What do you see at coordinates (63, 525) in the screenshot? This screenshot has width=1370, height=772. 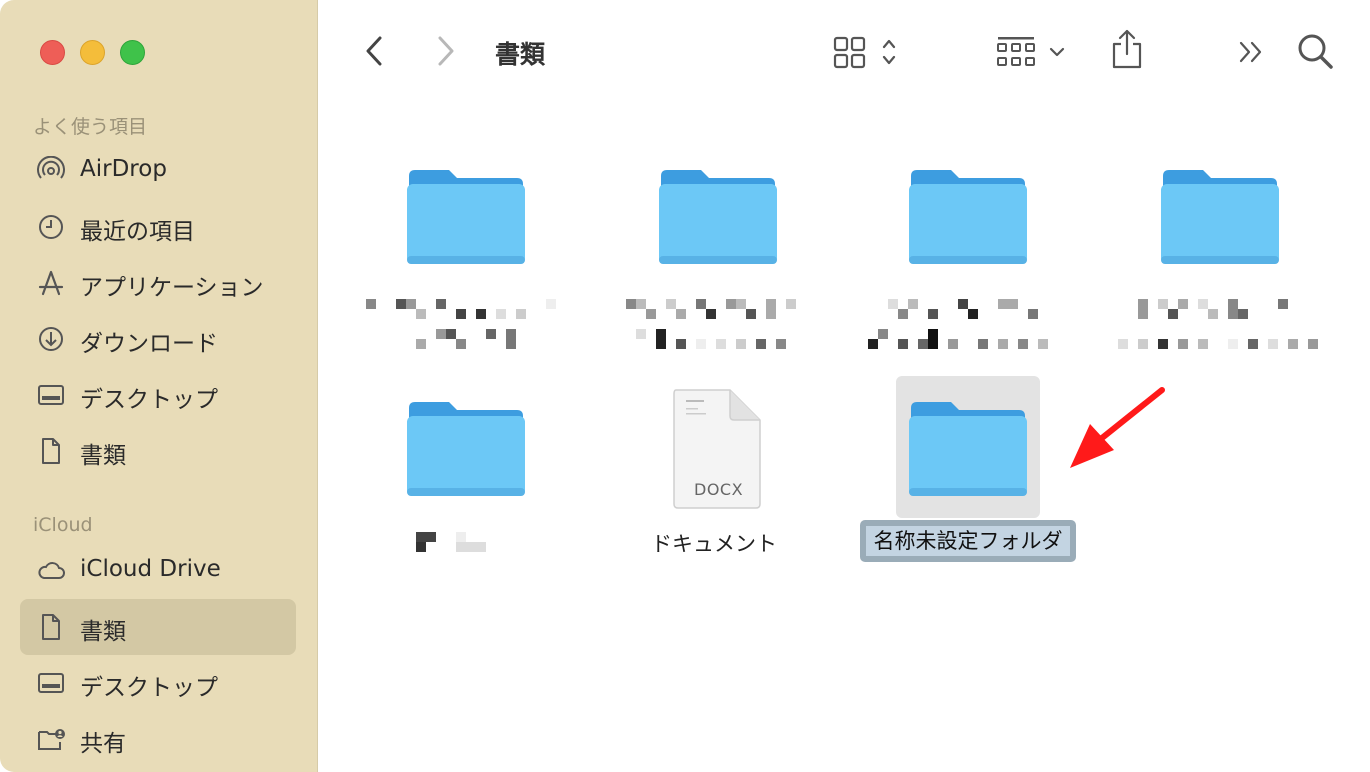 I see `icloud-section-header: iCloud` at bounding box center [63, 525].